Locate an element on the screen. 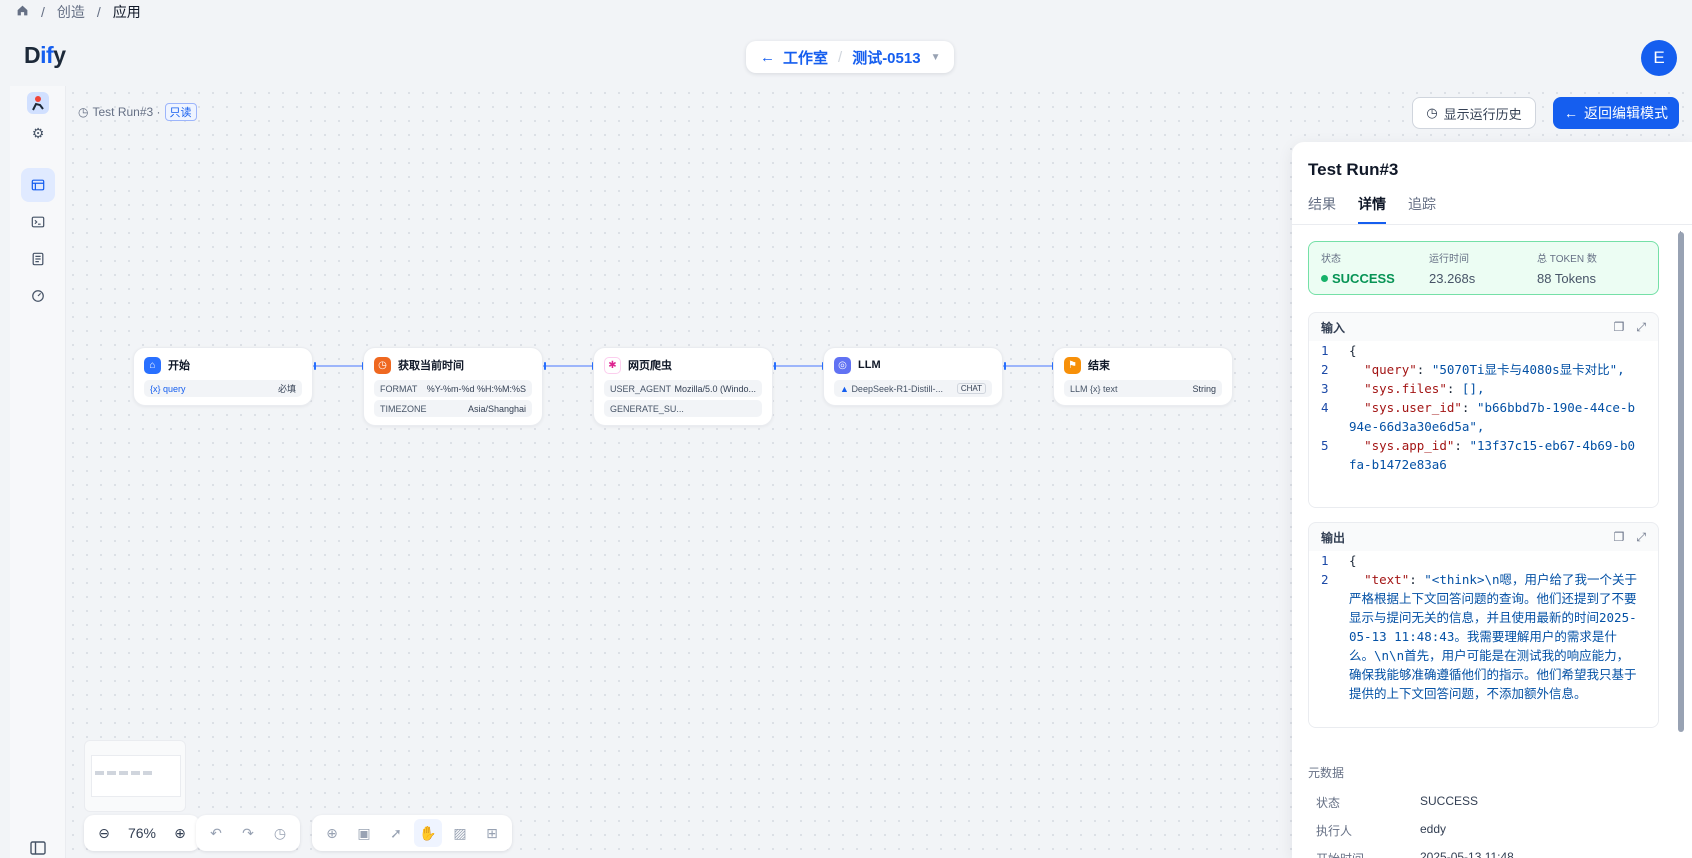 The image size is (1692, 858). clock-icon: ◷ is located at coordinates (382, 365).